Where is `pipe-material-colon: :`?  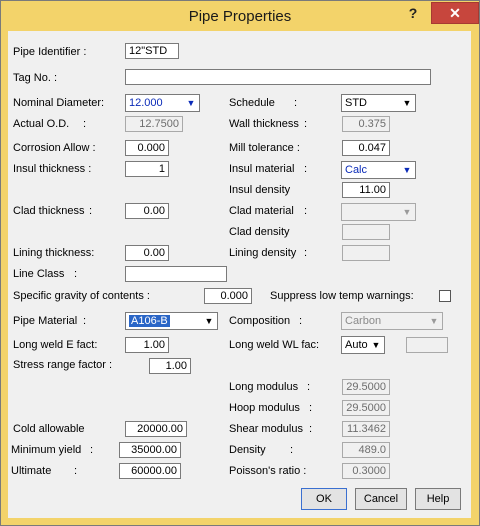 pipe-material-colon: : is located at coordinates (85, 321).